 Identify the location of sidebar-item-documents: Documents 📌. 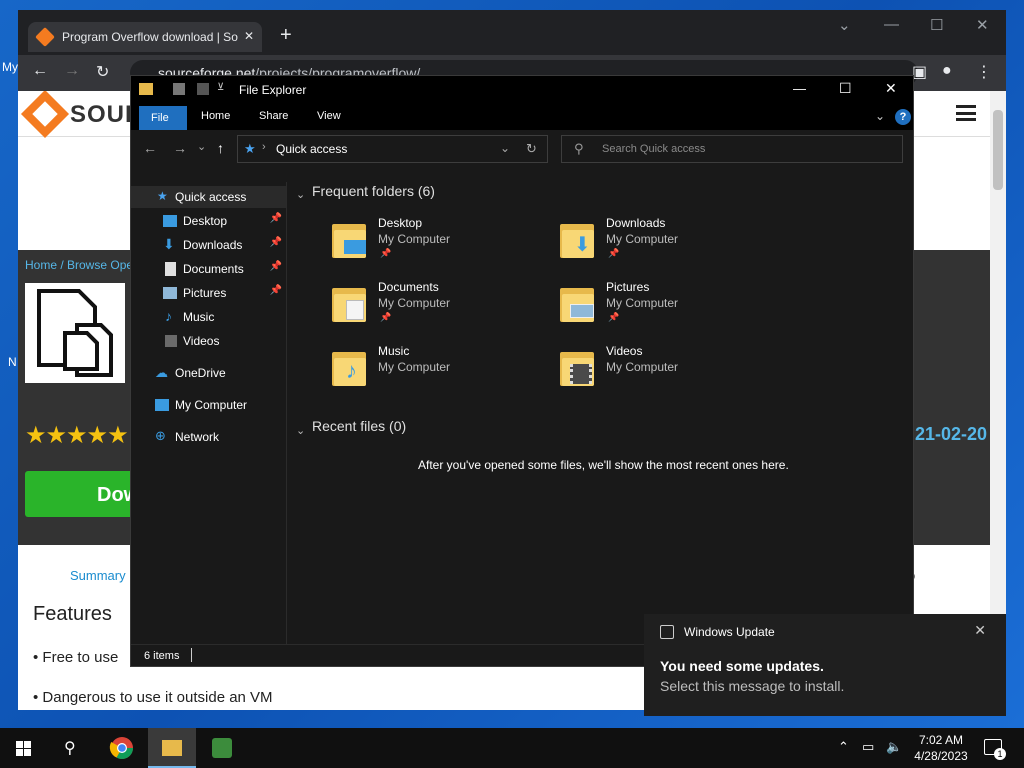
(208, 269).